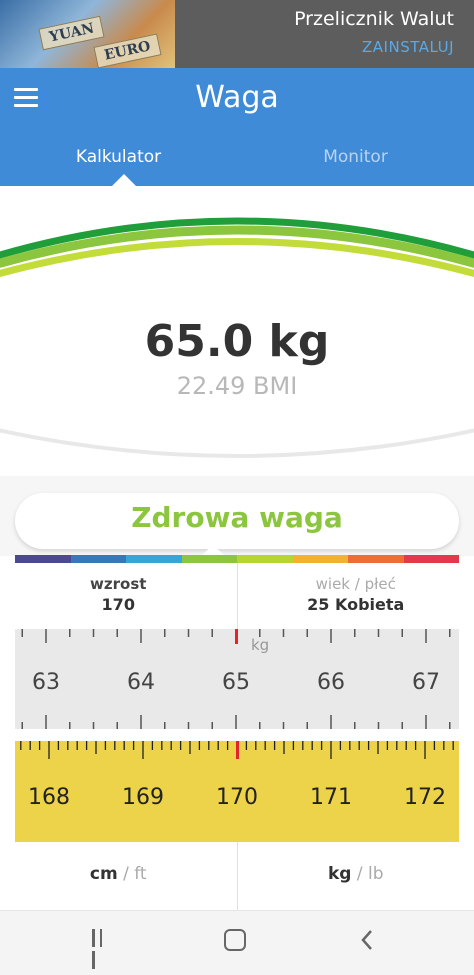  I want to click on height-tape-label: 171, so click(331, 797).